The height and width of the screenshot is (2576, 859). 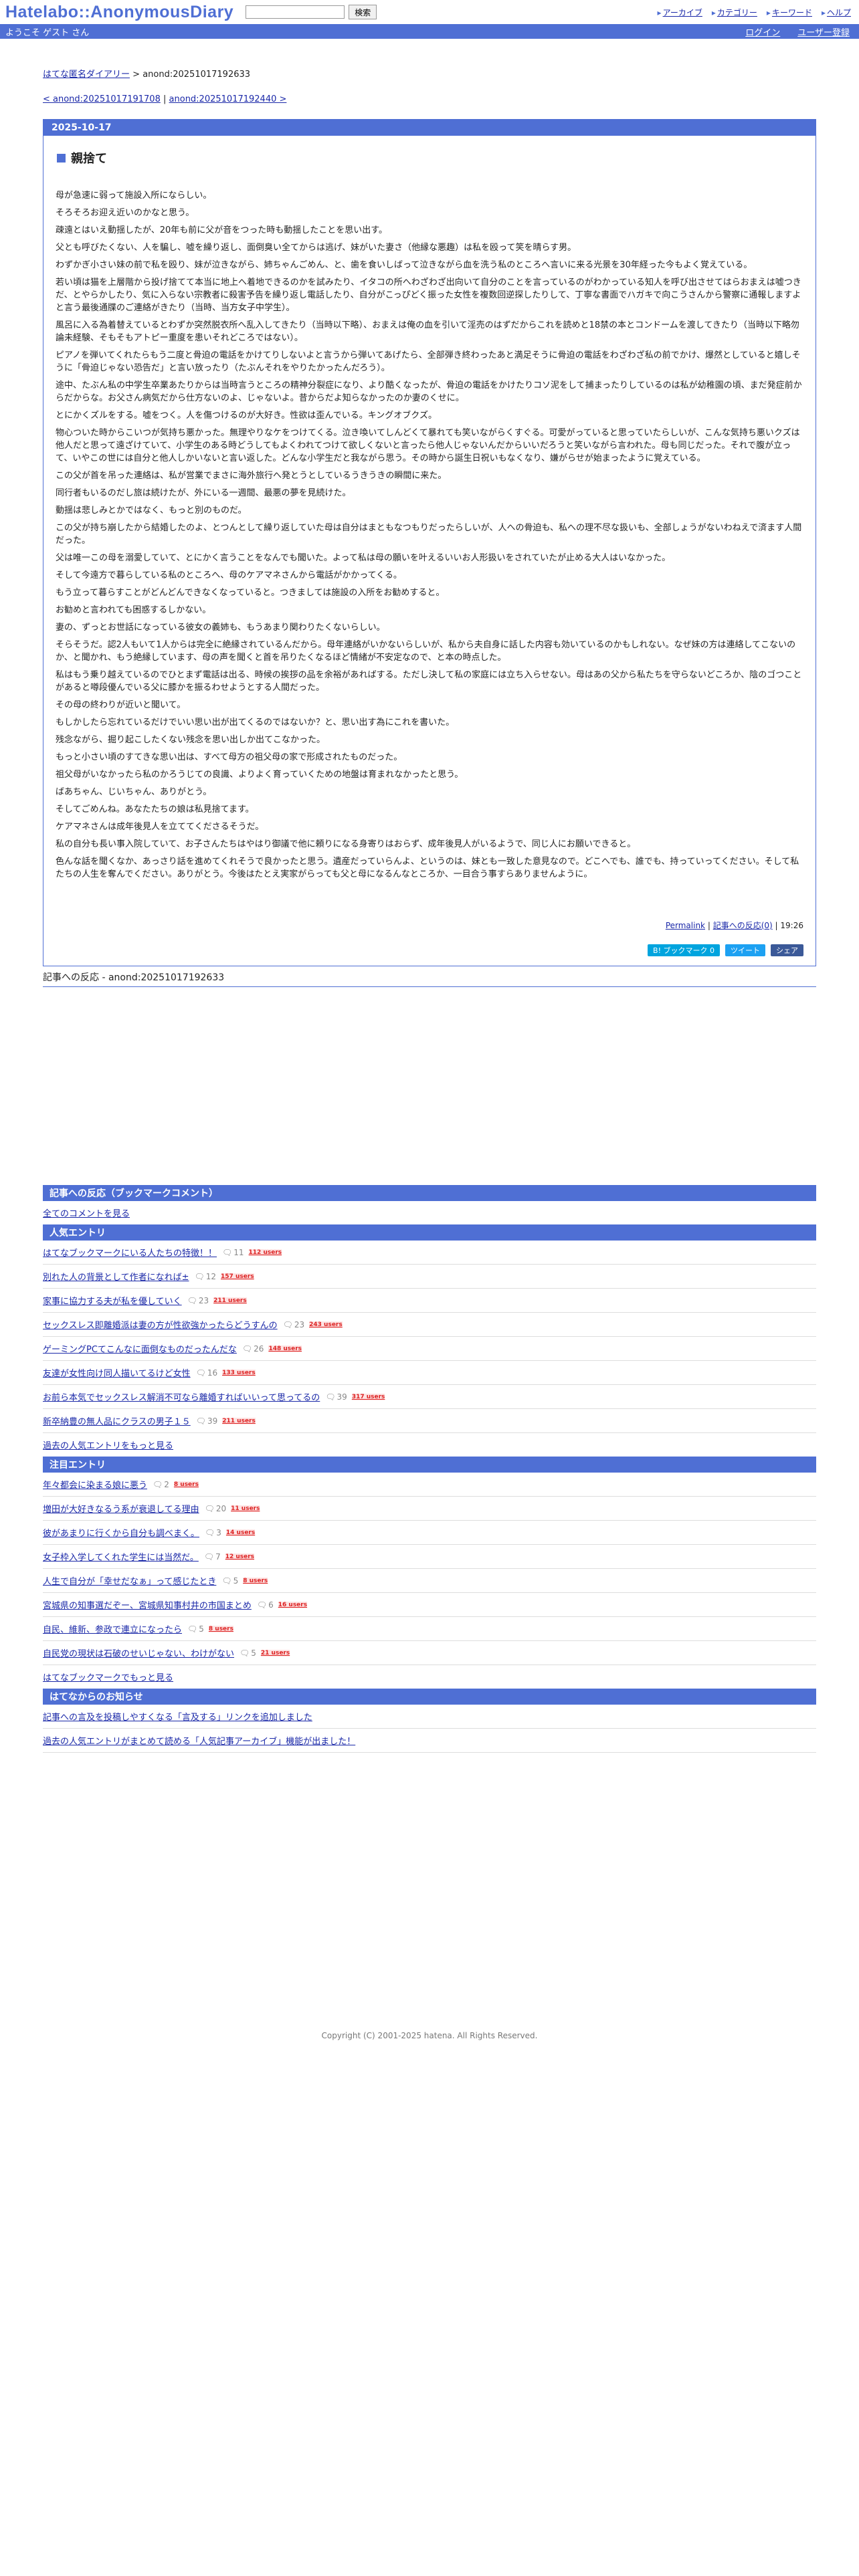 What do you see at coordinates (293, 1605) in the screenshot?
I see `users-badge: 16 users` at bounding box center [293, 1605].